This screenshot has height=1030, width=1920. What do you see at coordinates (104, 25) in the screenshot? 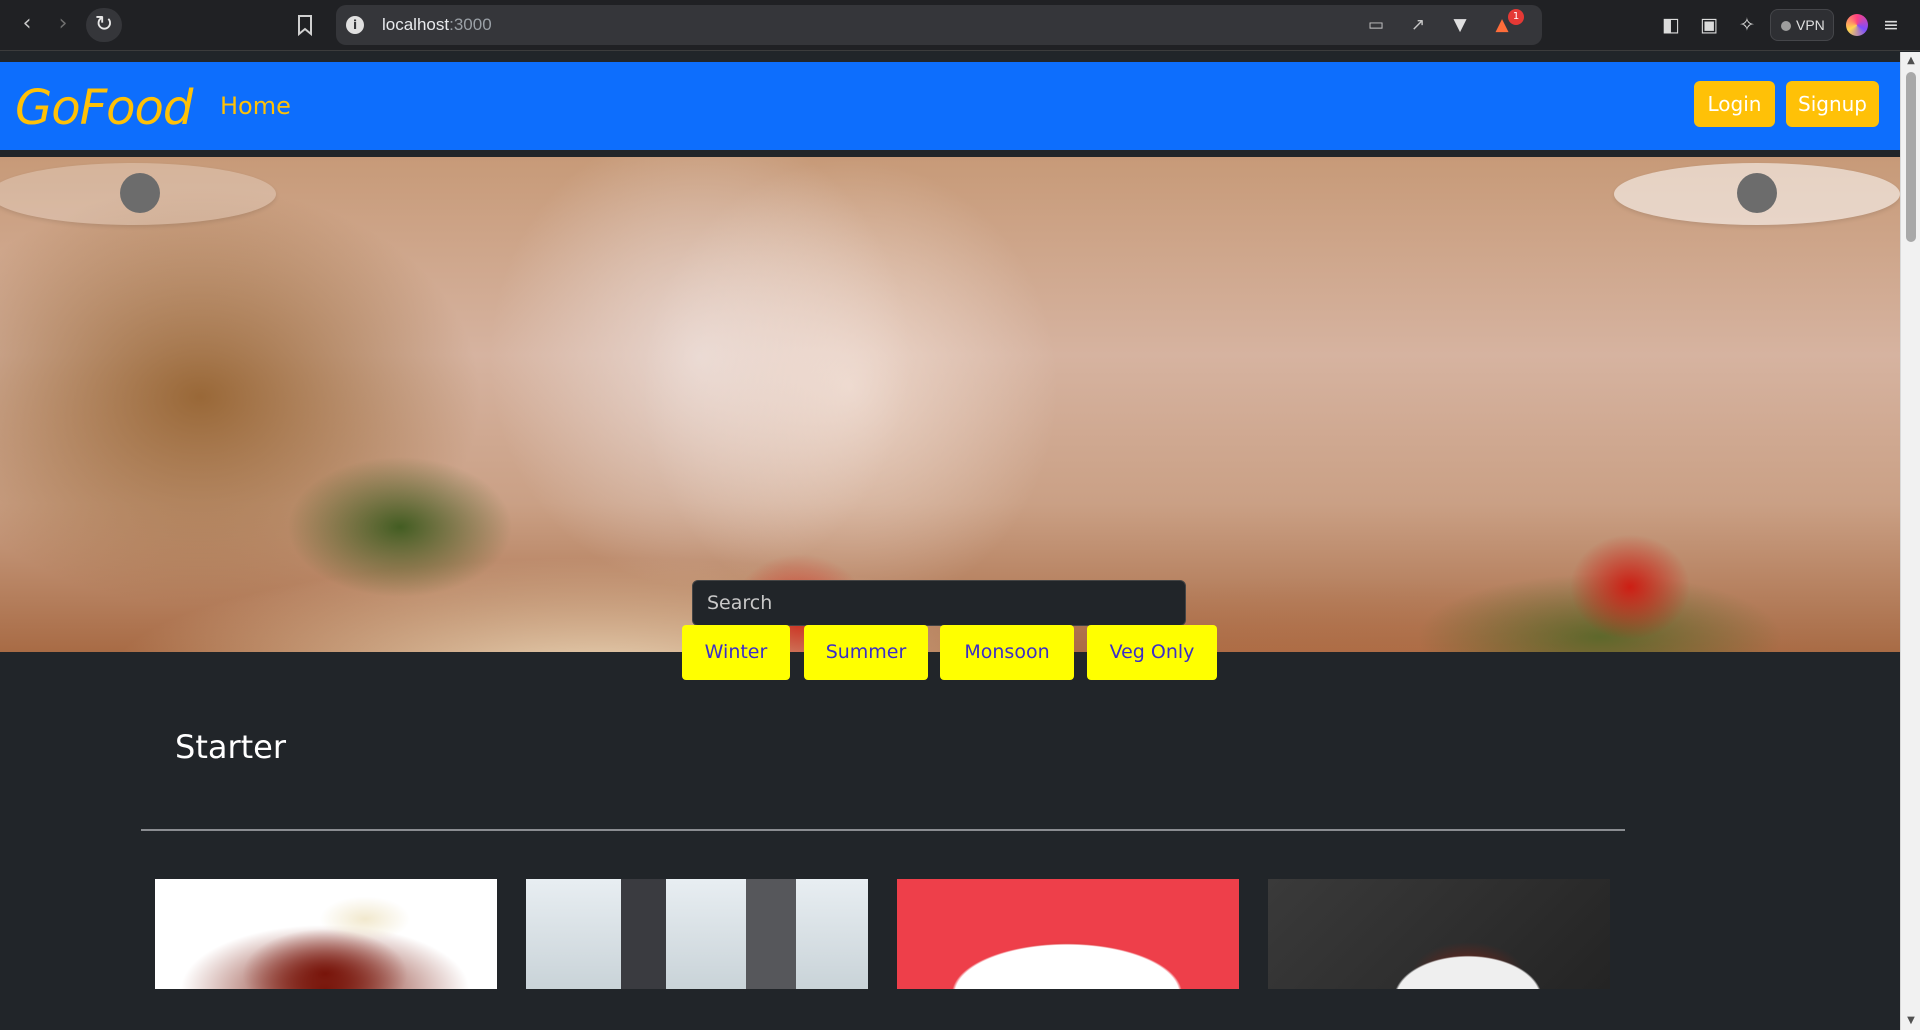
I see `reload-icon: ↻` at bounding box center [104, 25].